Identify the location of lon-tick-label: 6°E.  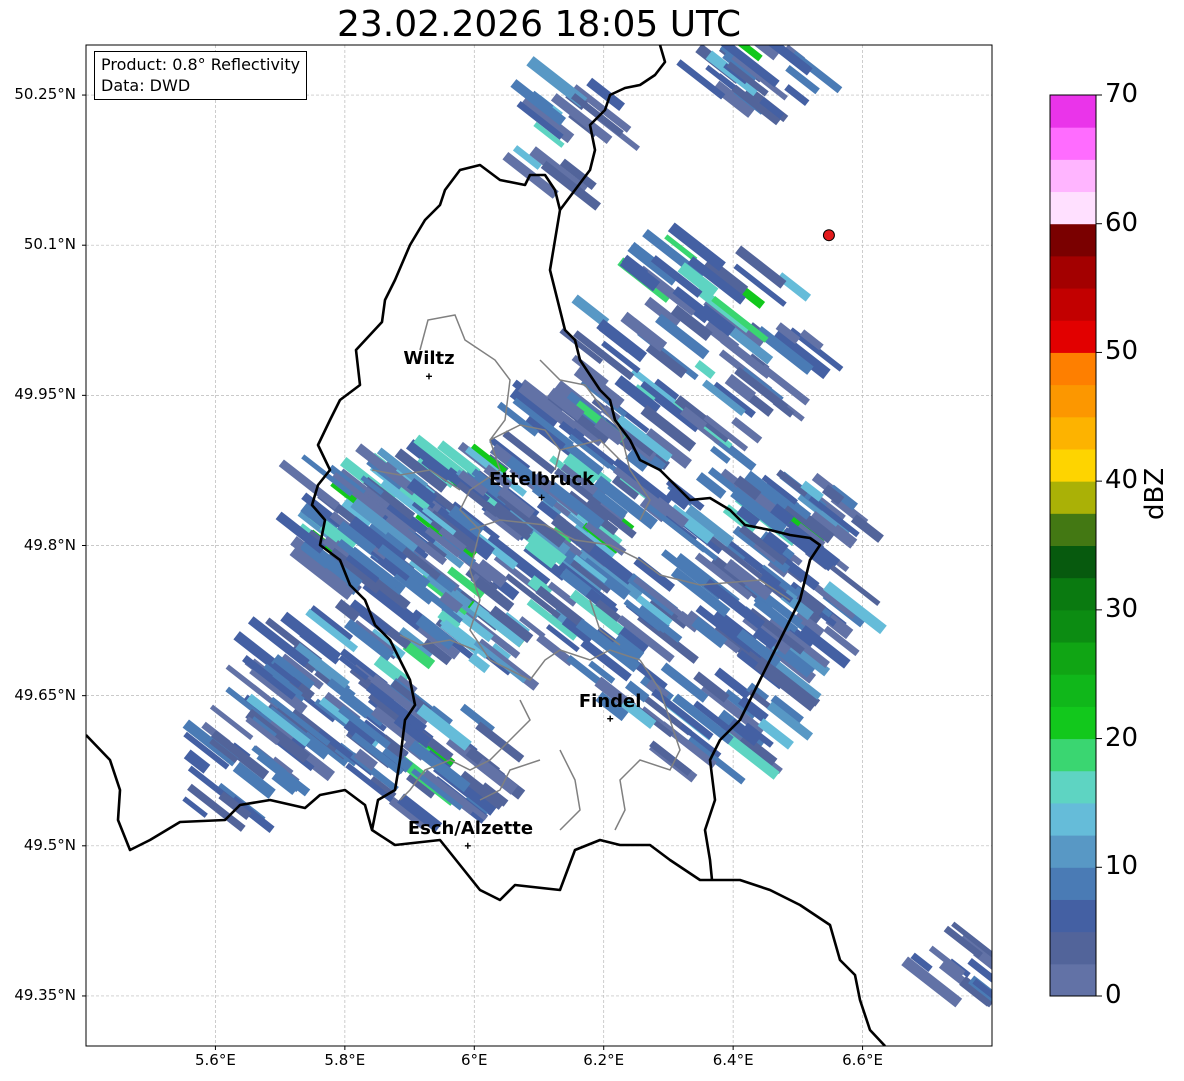
(474, 1060).